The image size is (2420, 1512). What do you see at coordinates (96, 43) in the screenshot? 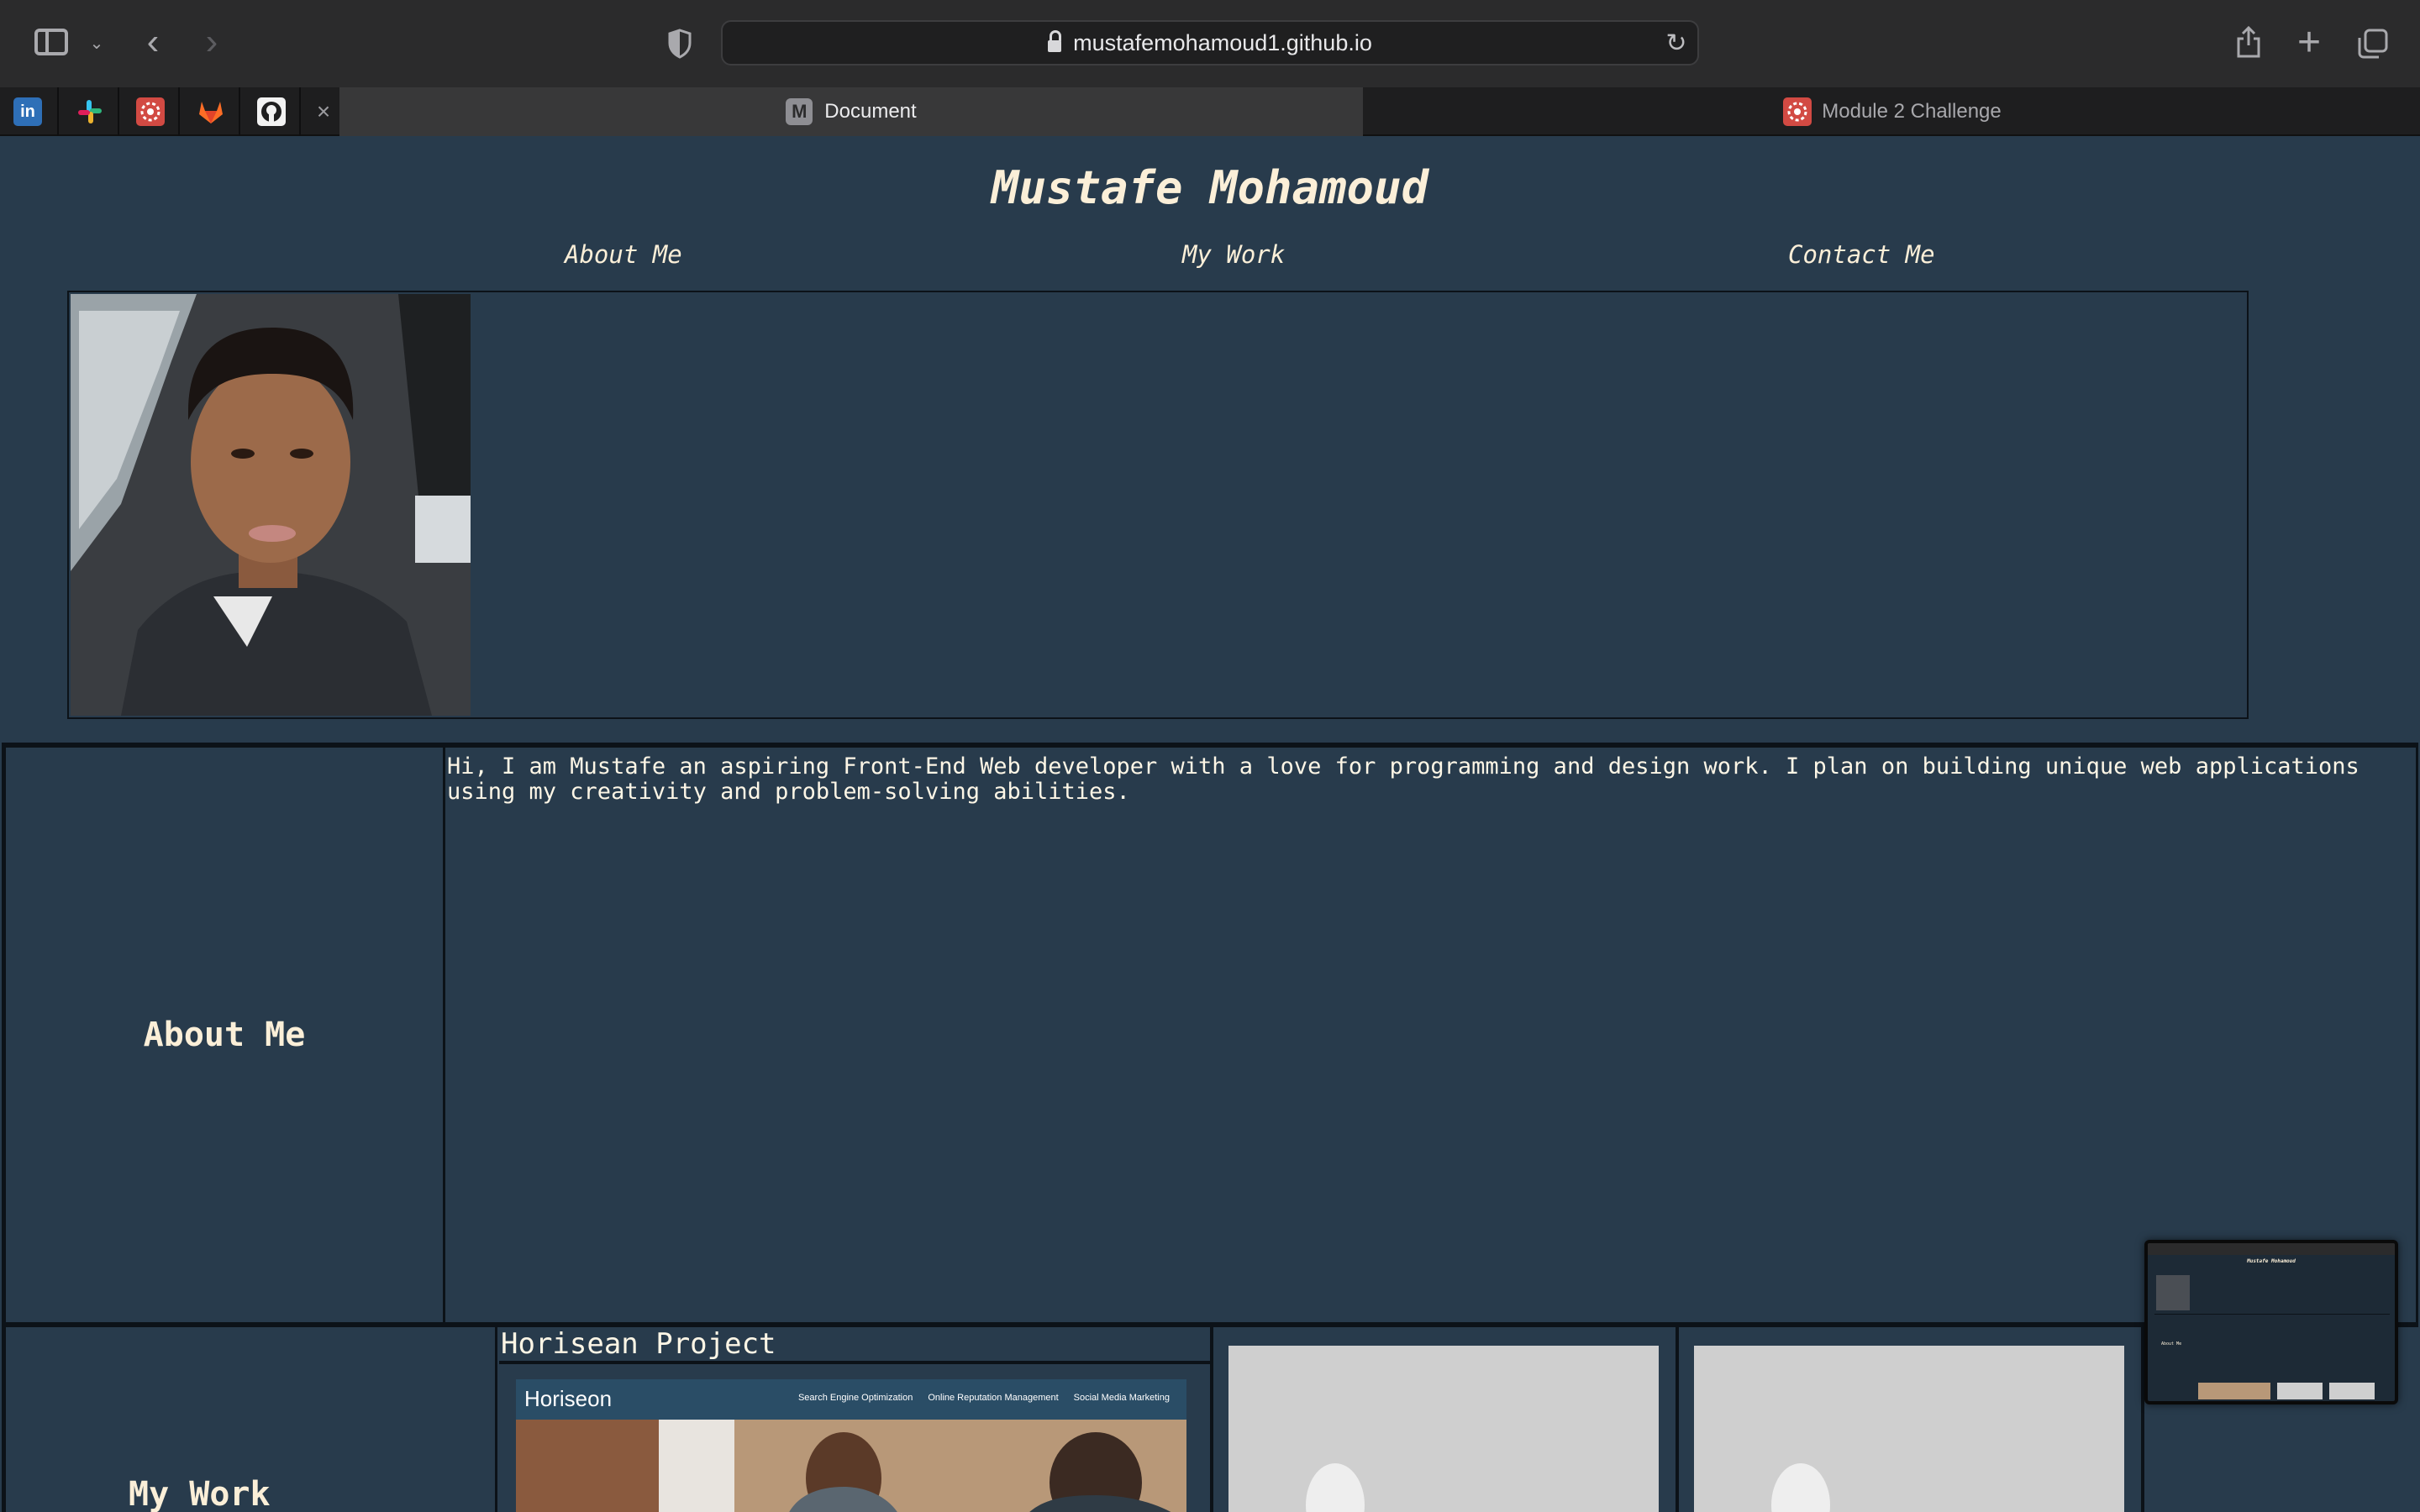
I see `chevron-down-icon: ⌄` at bounding box center [96, 43].